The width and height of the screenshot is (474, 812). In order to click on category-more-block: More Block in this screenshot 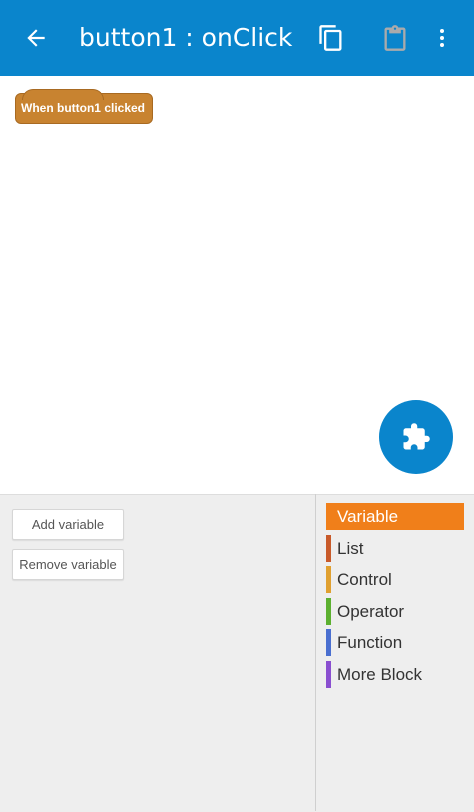, I will do `click(395, 674)`.